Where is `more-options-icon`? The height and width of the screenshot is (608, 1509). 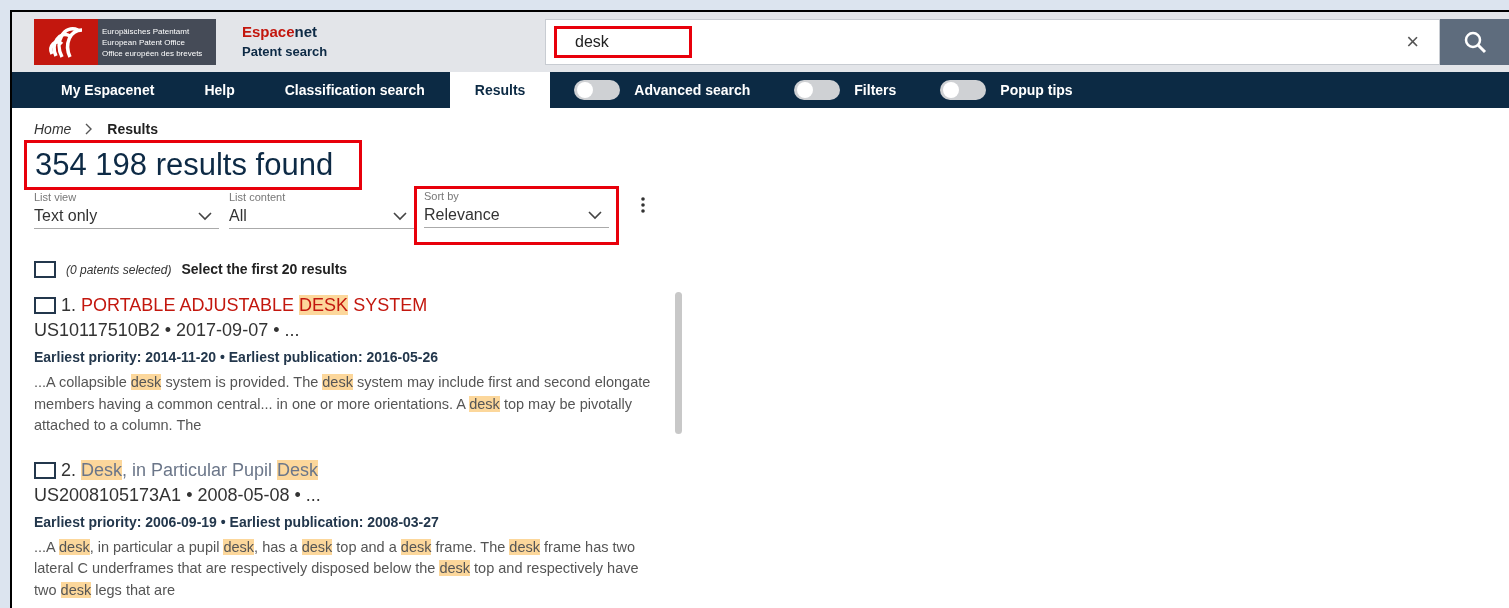 more-options-icon is located at coordinates (643, 205).